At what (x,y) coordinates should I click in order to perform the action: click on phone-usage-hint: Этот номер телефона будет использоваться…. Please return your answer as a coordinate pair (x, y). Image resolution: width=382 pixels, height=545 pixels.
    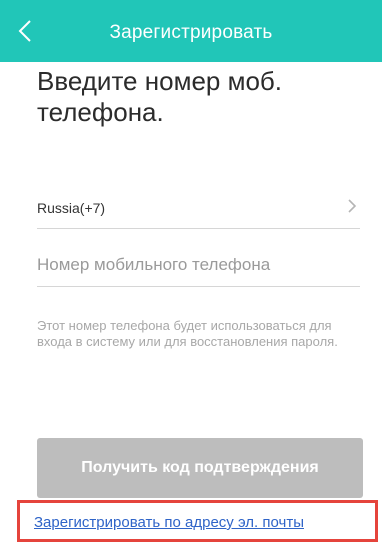
    Looking at the image, I should click on (187, 333).